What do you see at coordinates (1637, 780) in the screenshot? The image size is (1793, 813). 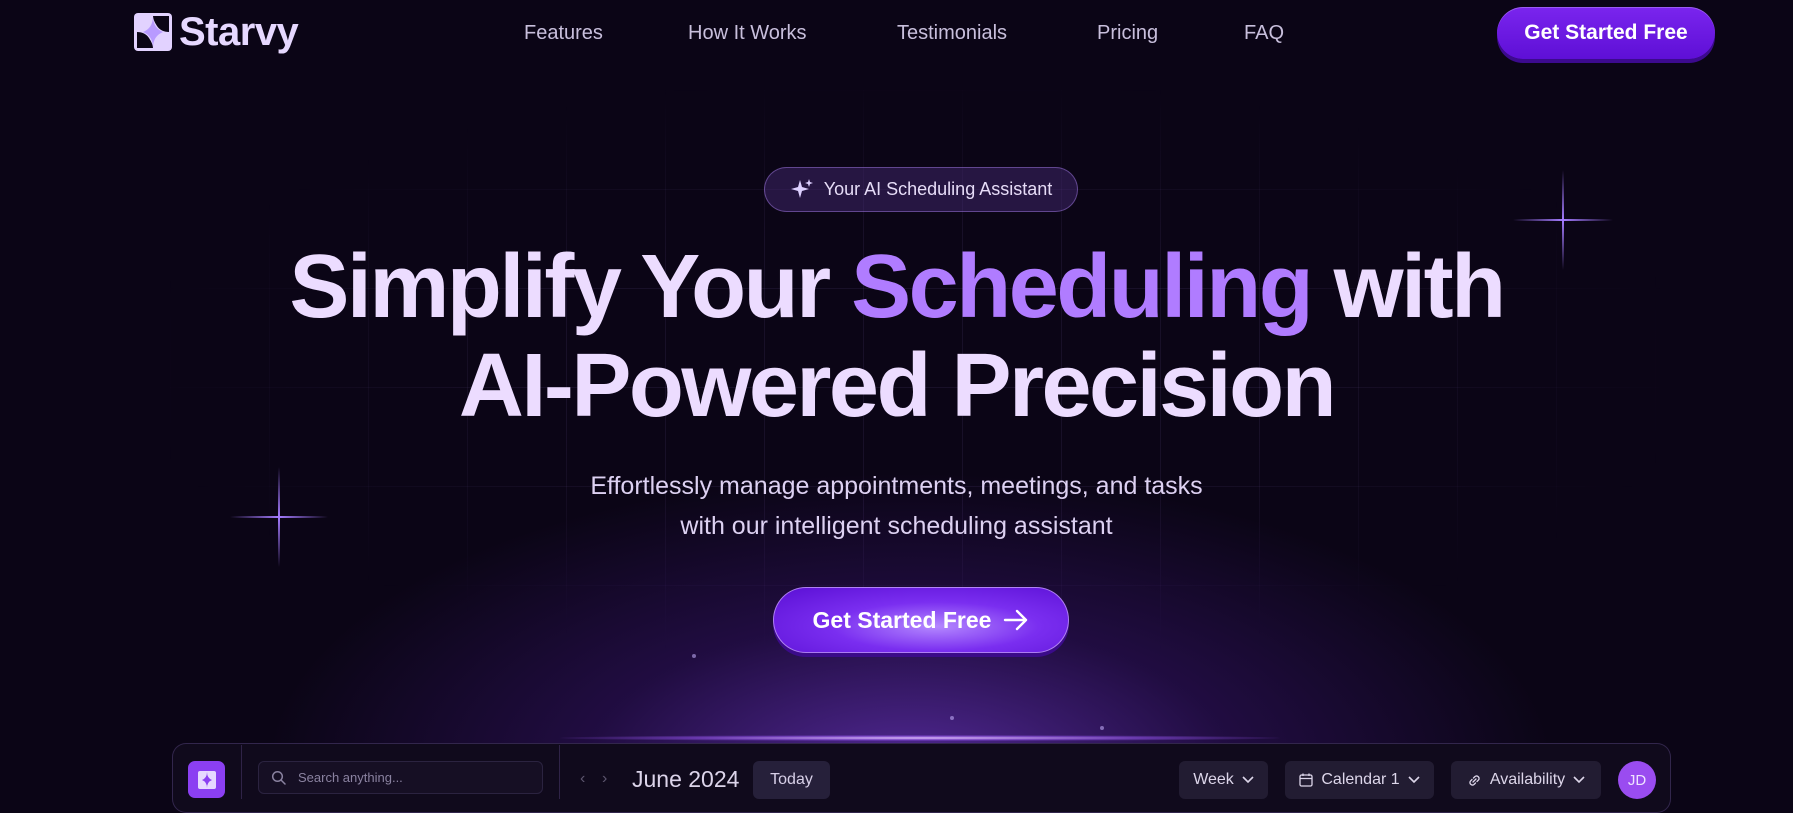 I see `user-avatar: JD` at bounding box center [1637, 780].